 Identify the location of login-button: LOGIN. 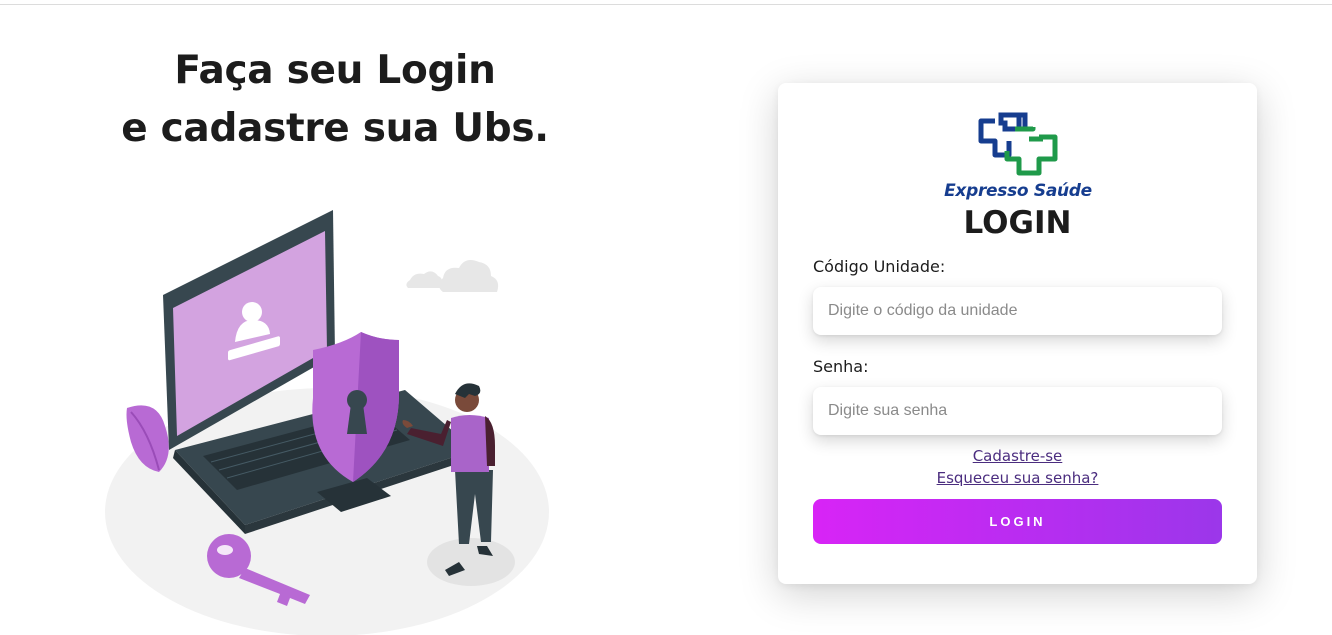
(1017, 521).